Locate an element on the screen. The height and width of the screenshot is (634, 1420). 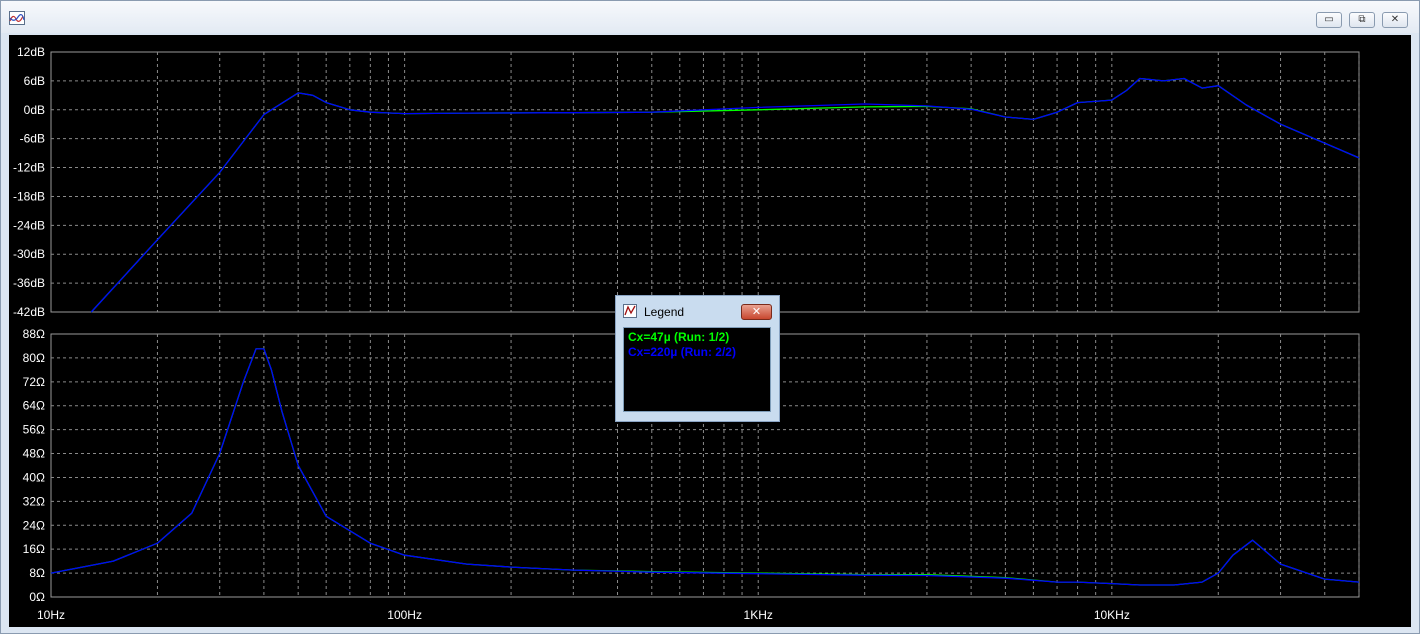
y-tick-label: 0dB is located at coordinates (34, 110).